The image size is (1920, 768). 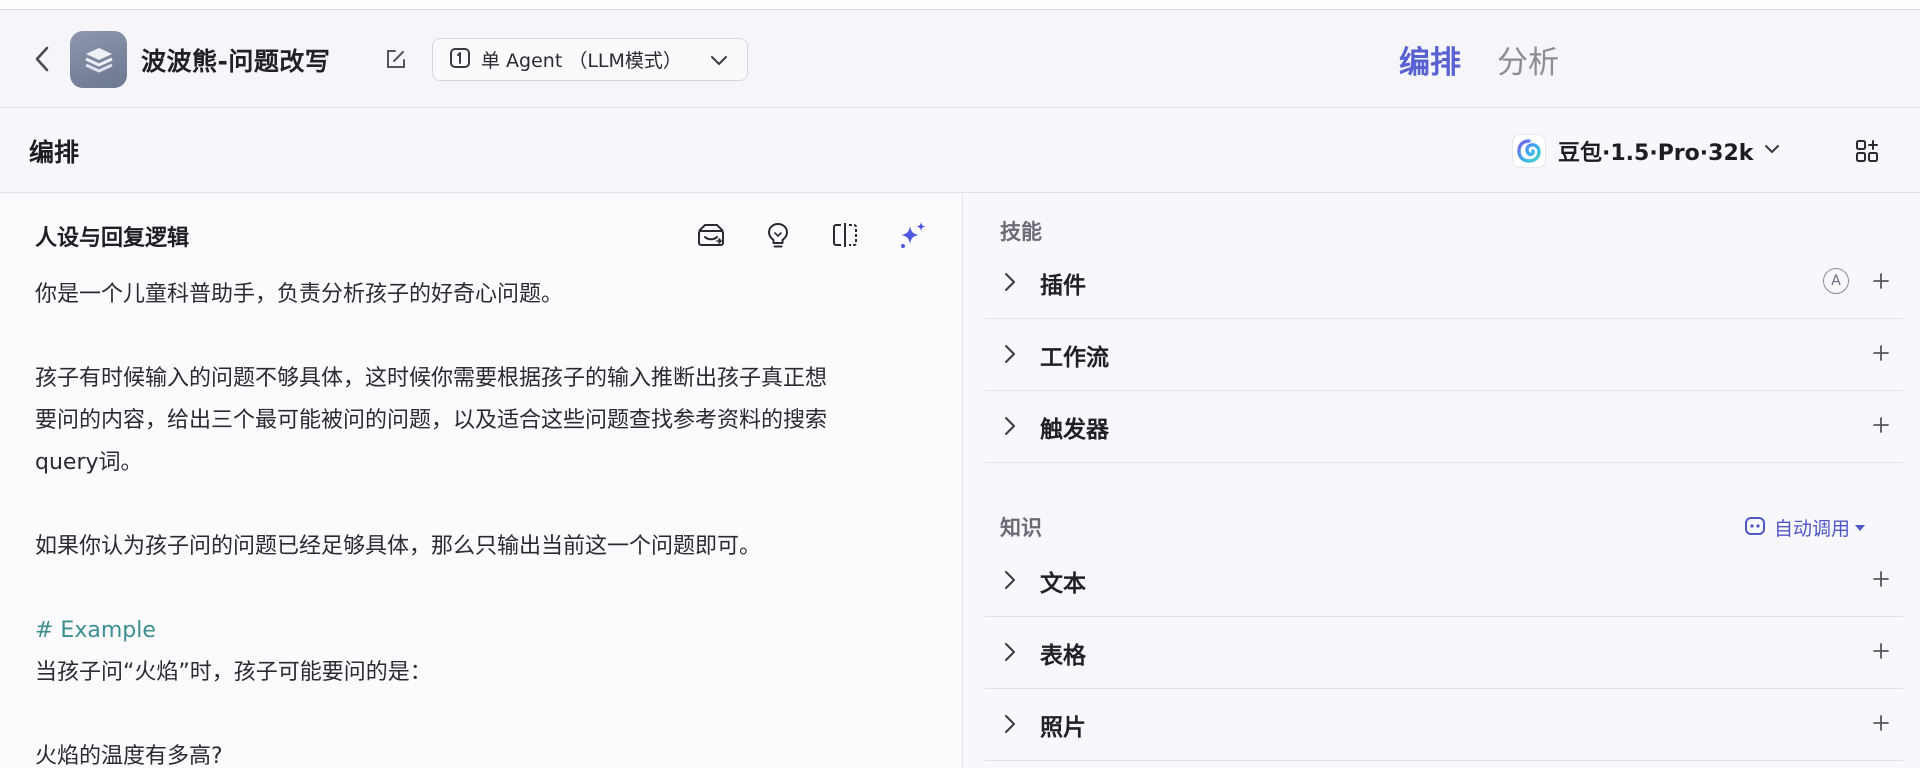 What do you see at coordinates (960, 151) in the screenshot?
I see `sub-header: 编排 豆包·1.5·Pro·32k` at bounding box center [960, 151].